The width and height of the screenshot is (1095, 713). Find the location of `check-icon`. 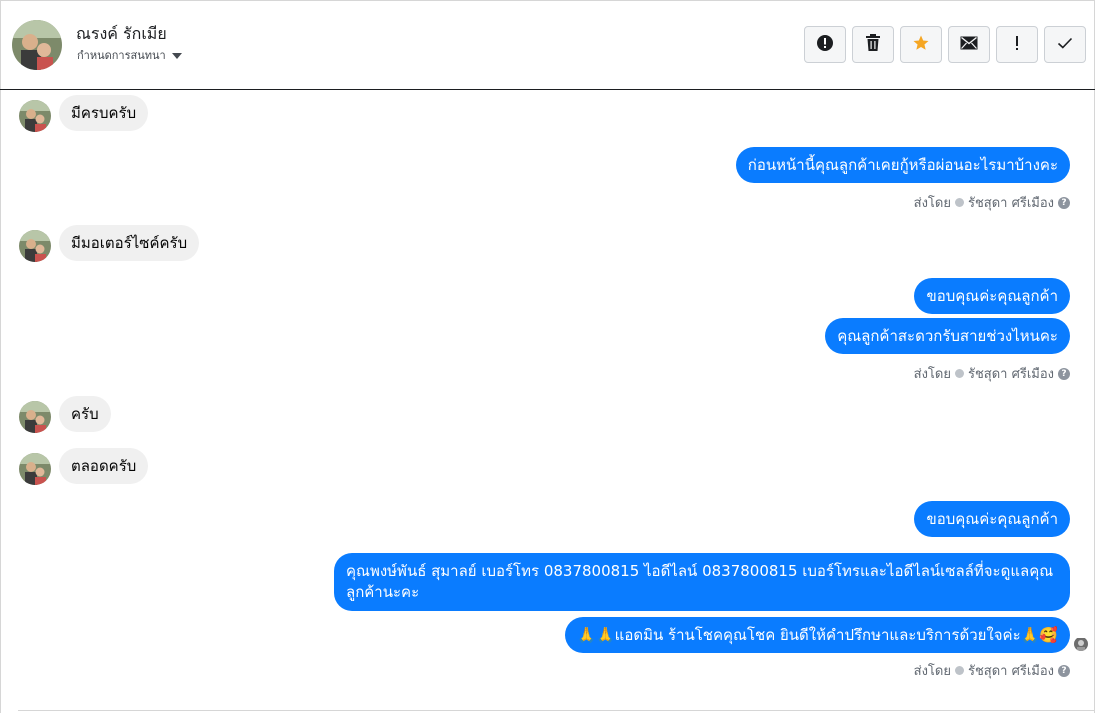

check-icon is located at coordinates (1065, 44).